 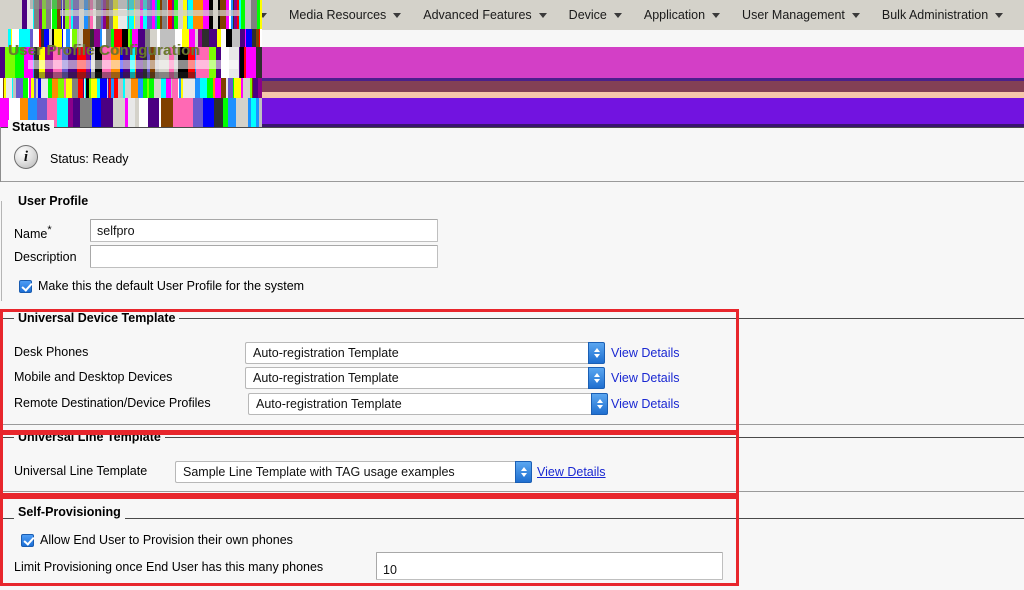 I want to click on line-template-bottom-rule, so click(x=512, y=491).